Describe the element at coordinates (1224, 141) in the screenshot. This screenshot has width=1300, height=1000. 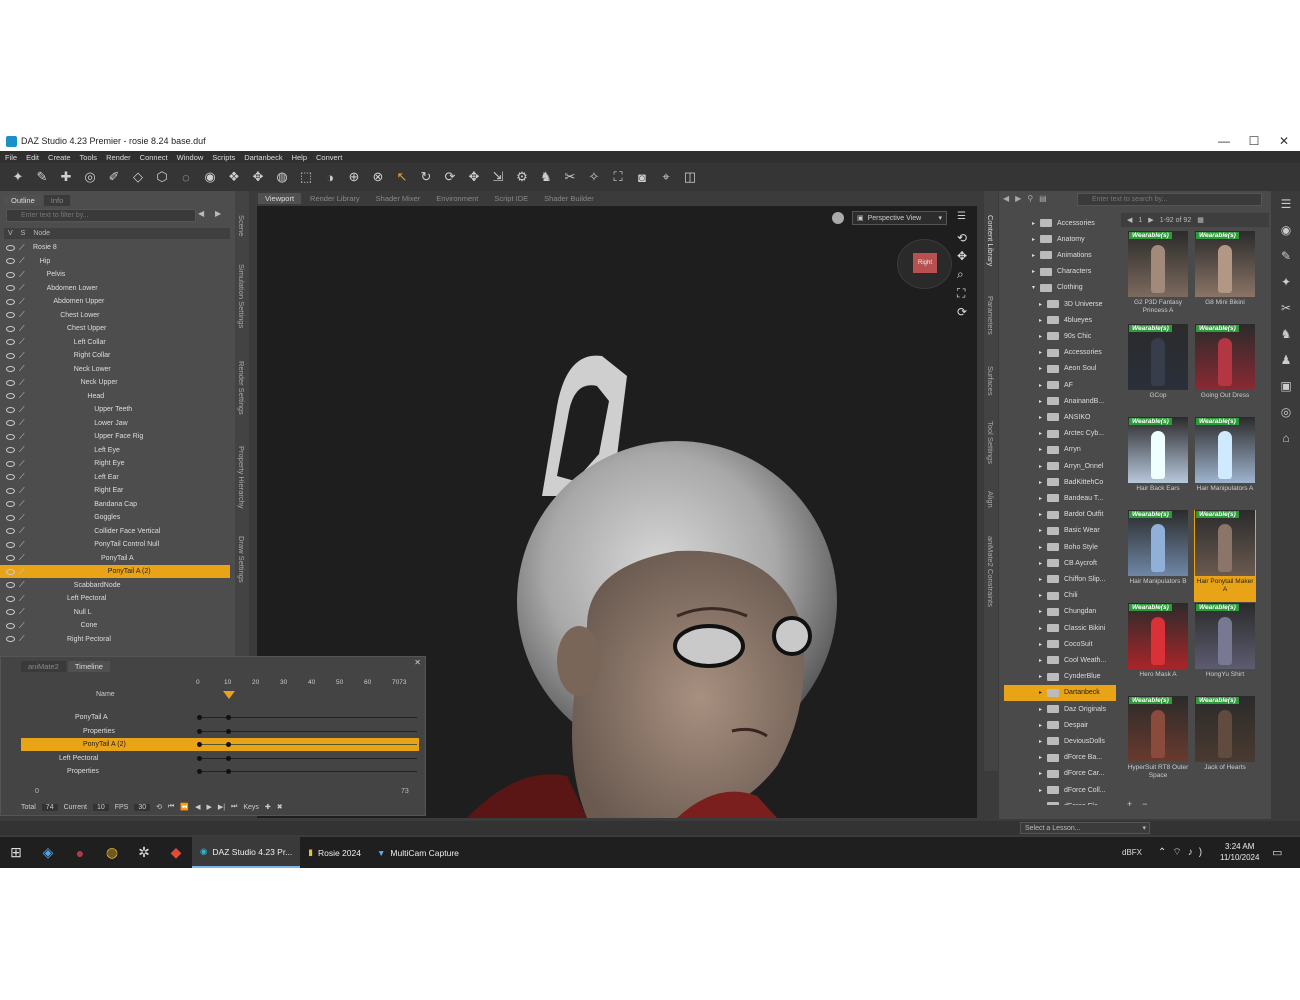
I see `minimize-button: —` at that location.